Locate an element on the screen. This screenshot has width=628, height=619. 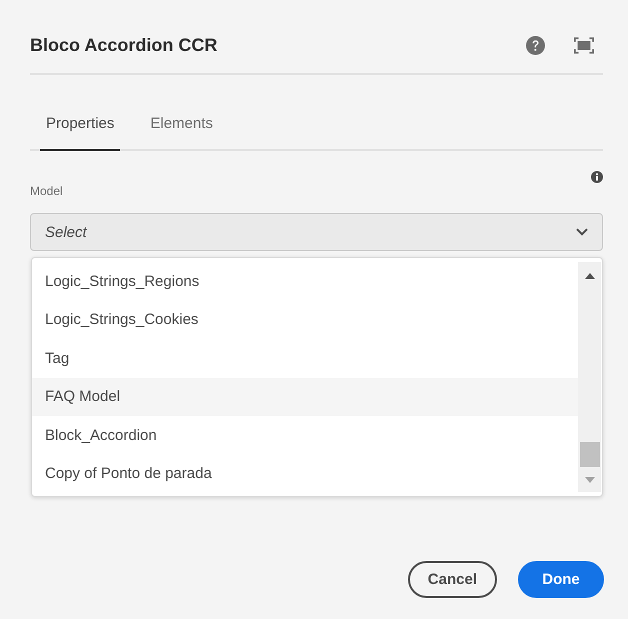
dropdown-option: Copy of Ponto de parada is located at coordinates (305, 473).